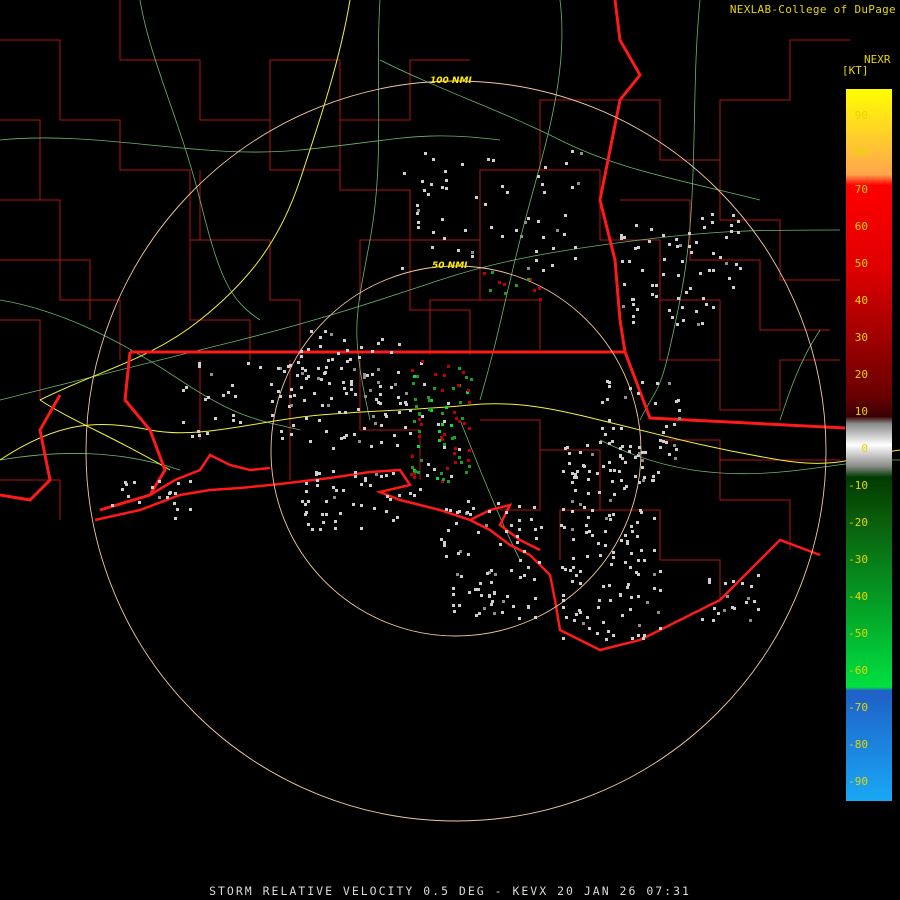 This screenshot has width=900, height=900. What do you see at coordinates (812, 9) in the screenshot?
I see `credit-text: NEXLAB-College of DuPage` at bounding box center [812, 9].